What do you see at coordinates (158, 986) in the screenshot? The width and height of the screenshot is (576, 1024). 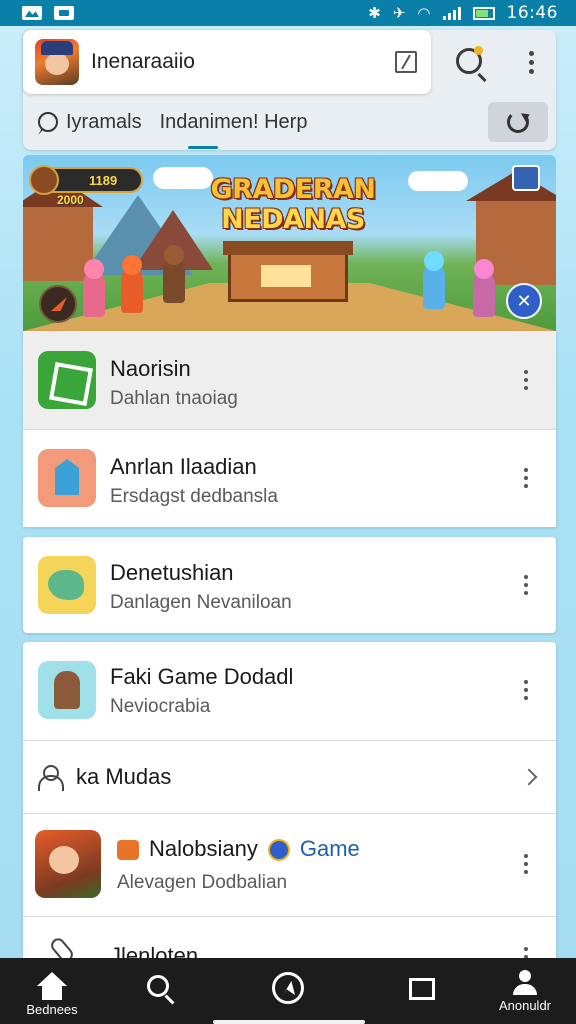 I see `search-icon` at bounding box center [158, 986].